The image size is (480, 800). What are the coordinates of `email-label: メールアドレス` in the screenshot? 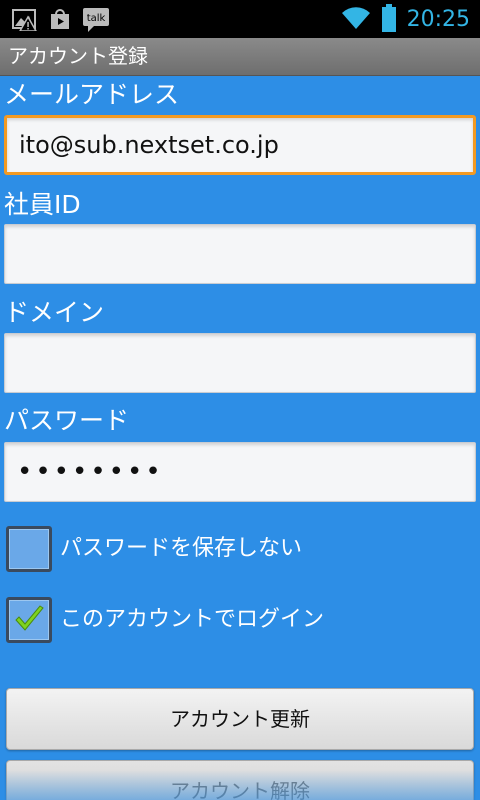 It's located at (92, 94).